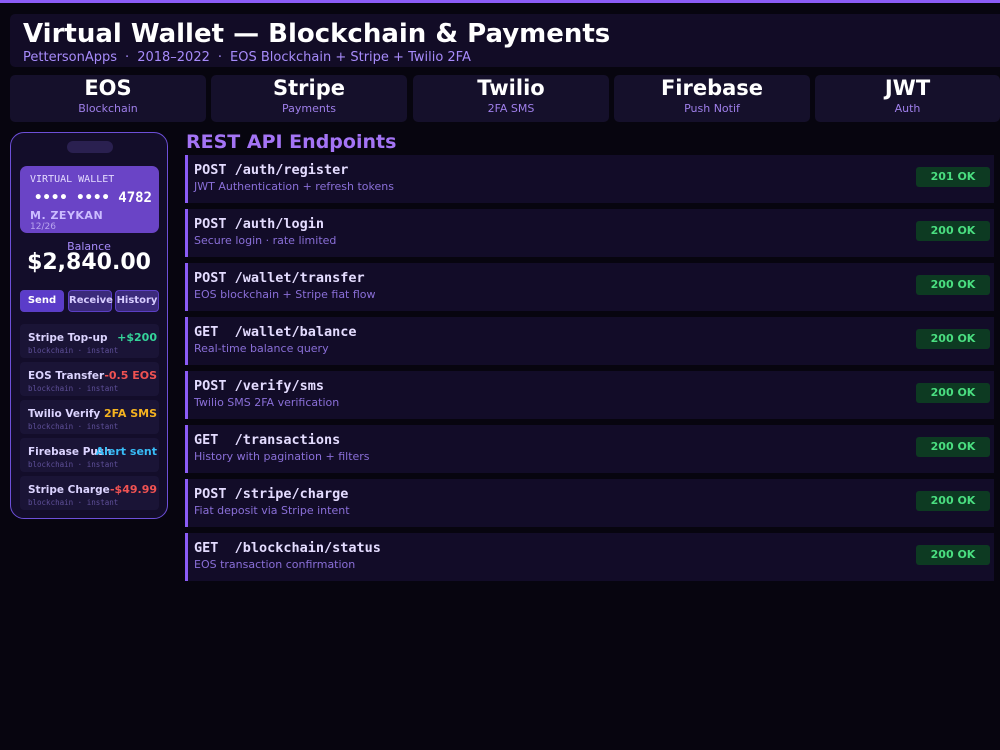  What do you see at coordinates (287, 548) in the screenshot?
I see `endpoint-route: GET /blockchain/status` at bounding box center [287, 548].